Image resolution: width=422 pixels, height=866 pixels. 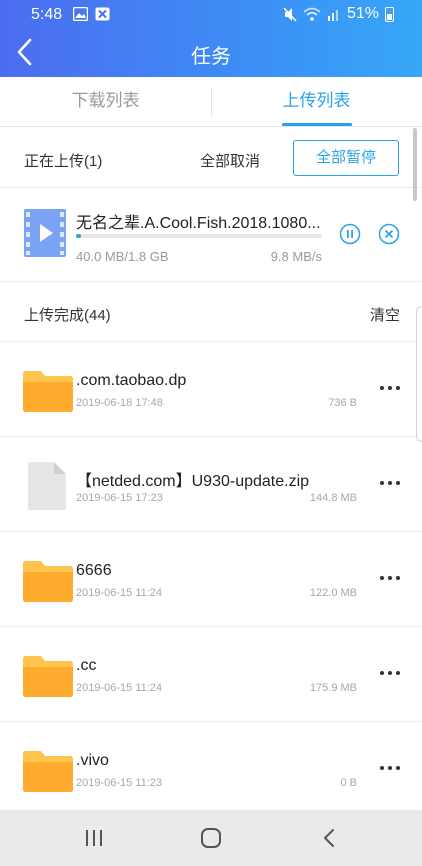 I want to click on list-item: .cc 2019-06-15 11:24 175.9 MB, so click(x=211, y=674).